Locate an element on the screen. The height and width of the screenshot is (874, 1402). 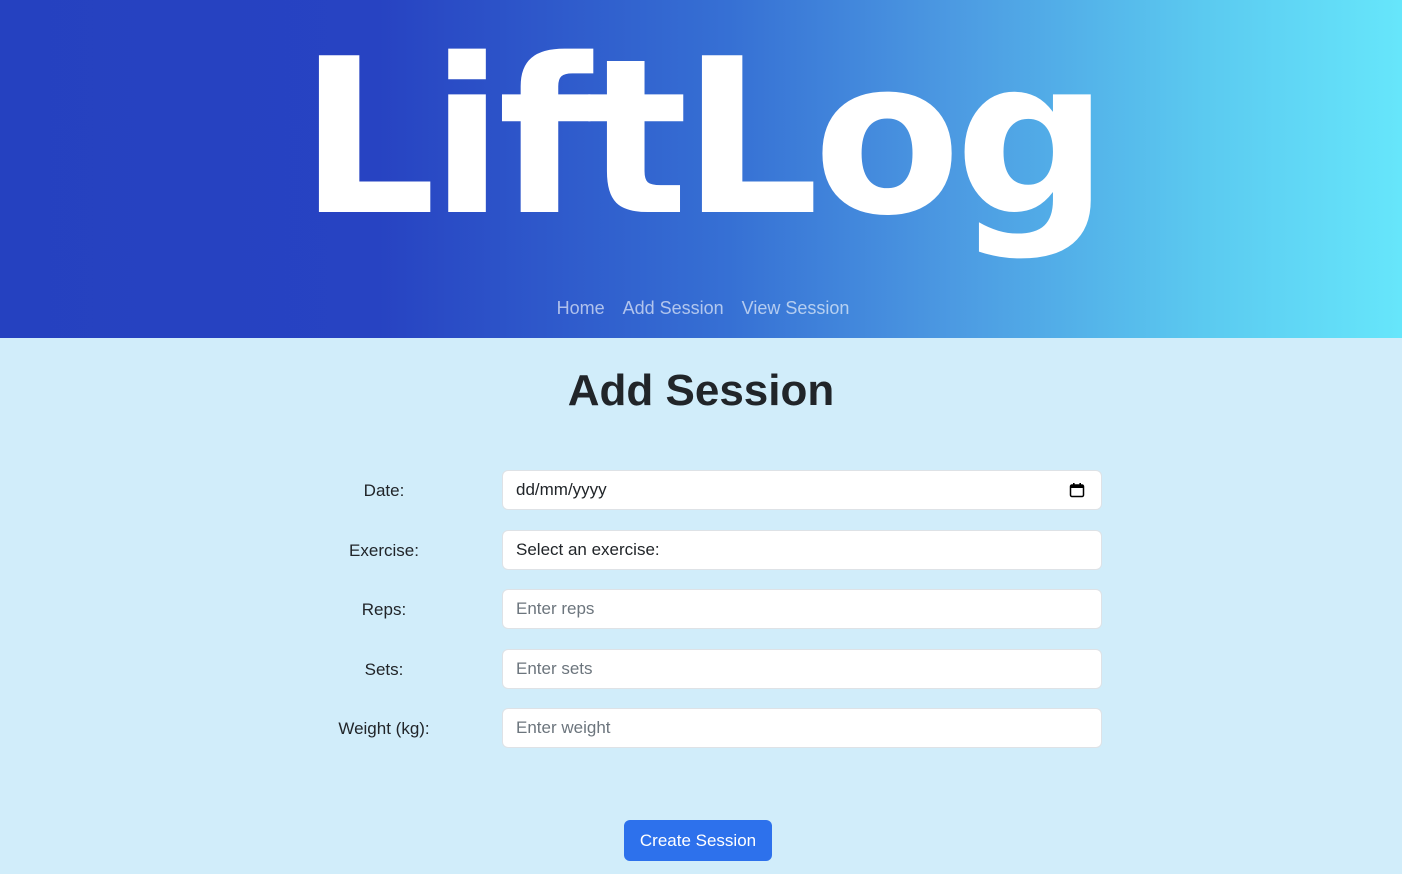
date-row: Date: dd/mm/yyyy is located at coordinates (701, 491).